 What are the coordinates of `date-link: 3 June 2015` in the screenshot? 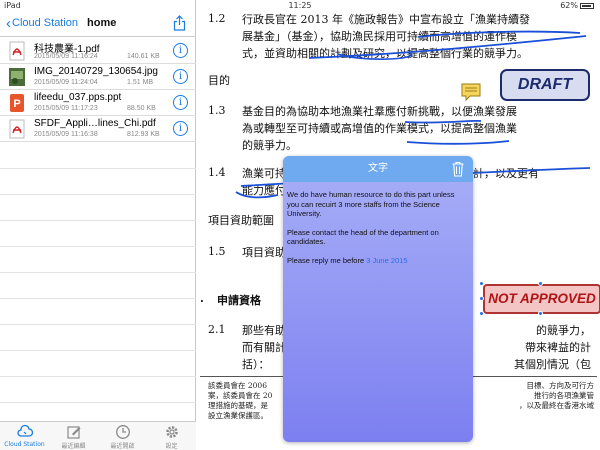 It's located at (386, 260).